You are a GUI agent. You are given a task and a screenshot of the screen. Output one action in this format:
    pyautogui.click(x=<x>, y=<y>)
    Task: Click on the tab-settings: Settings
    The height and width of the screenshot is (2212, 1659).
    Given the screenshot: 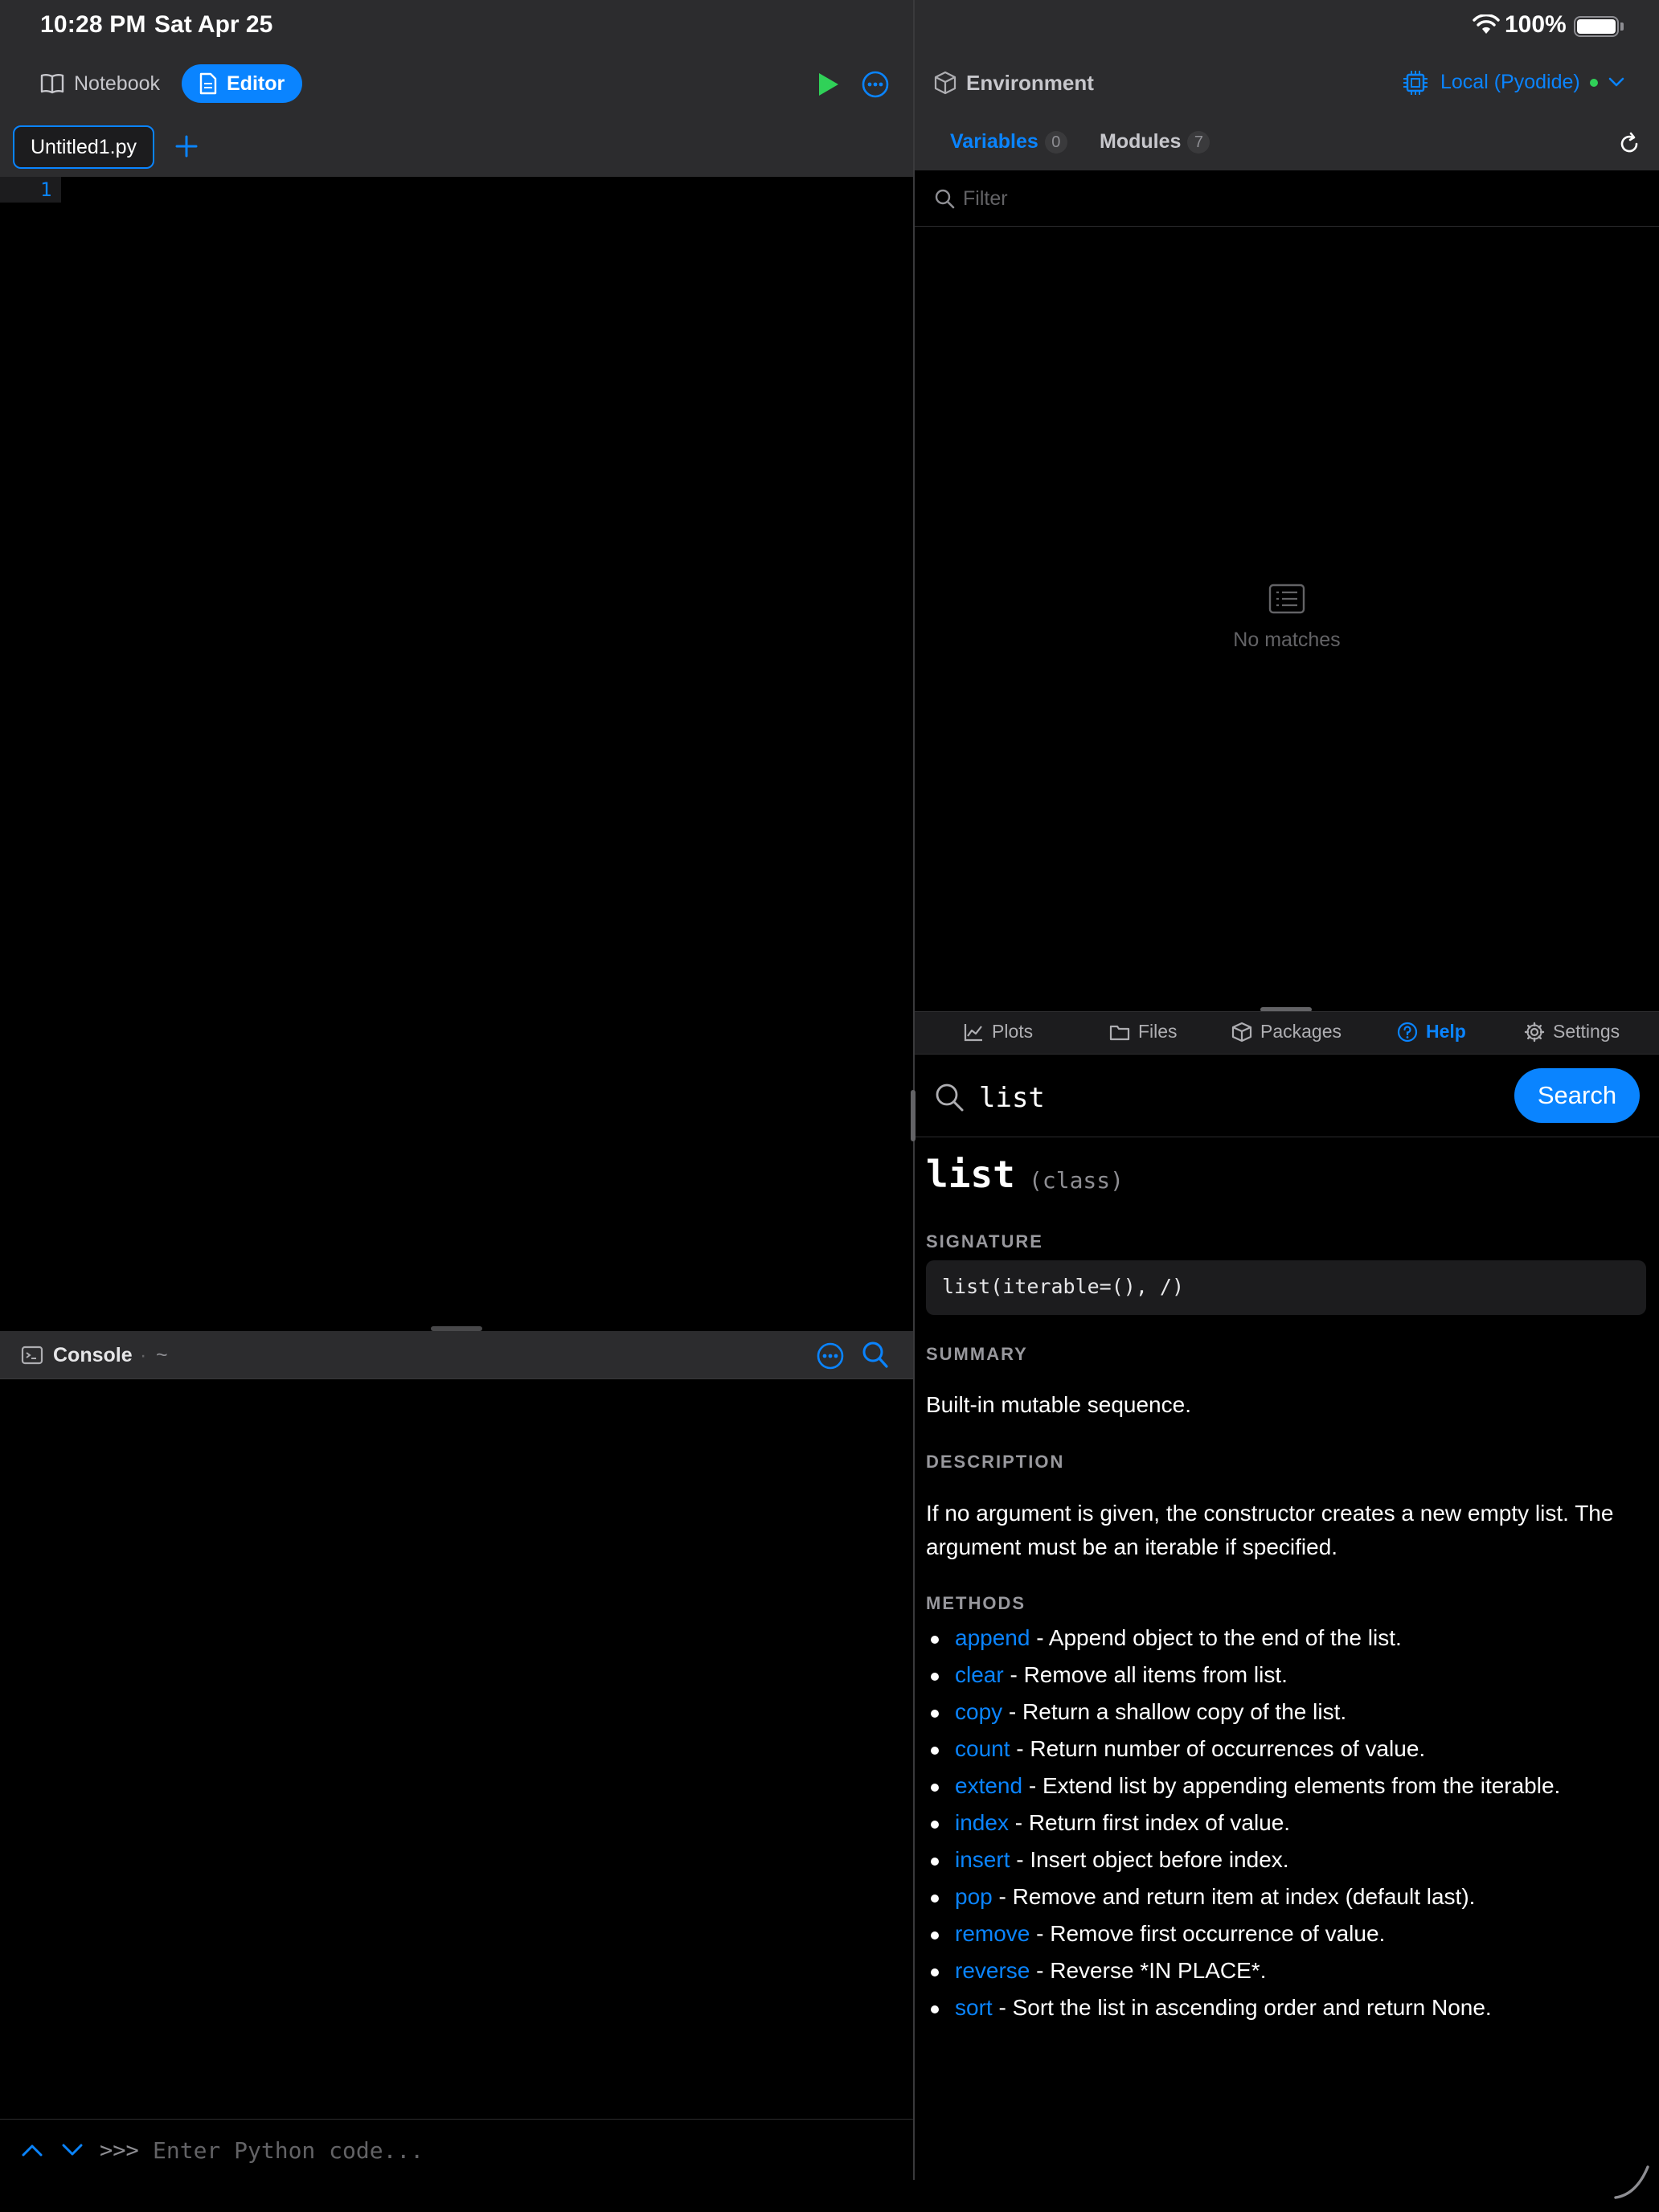 What is the action you would take?
    pyautogui.click(x=1572, y=1032)
    